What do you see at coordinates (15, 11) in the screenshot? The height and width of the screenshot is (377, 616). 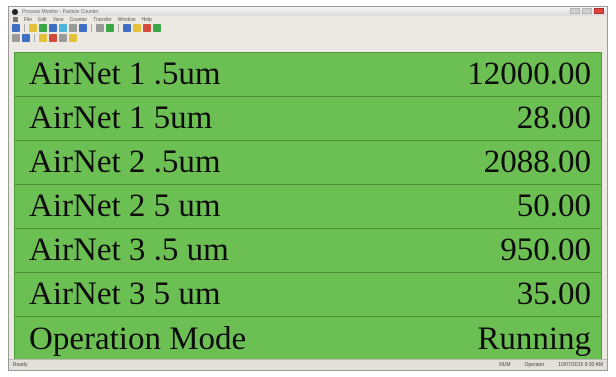 I see `app-icon` at bounding box center [15, 11].